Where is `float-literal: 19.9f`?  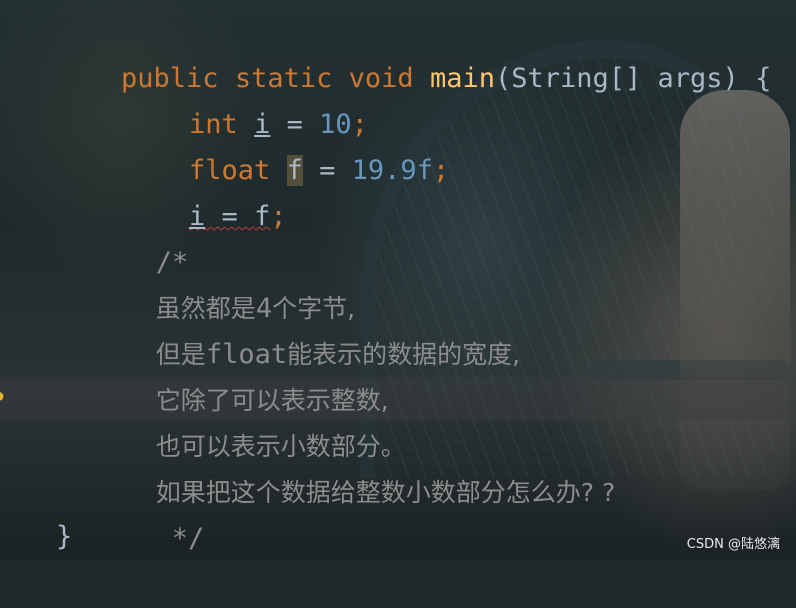
float-literal: 19.9f is located at coordinates (392, 170).